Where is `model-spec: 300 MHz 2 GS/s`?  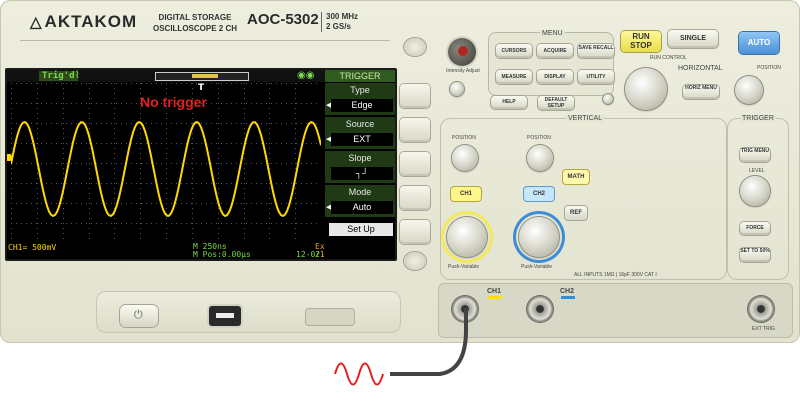
model-spec: 300 MHz 2 GS/s is located at coordinates (339, 22).